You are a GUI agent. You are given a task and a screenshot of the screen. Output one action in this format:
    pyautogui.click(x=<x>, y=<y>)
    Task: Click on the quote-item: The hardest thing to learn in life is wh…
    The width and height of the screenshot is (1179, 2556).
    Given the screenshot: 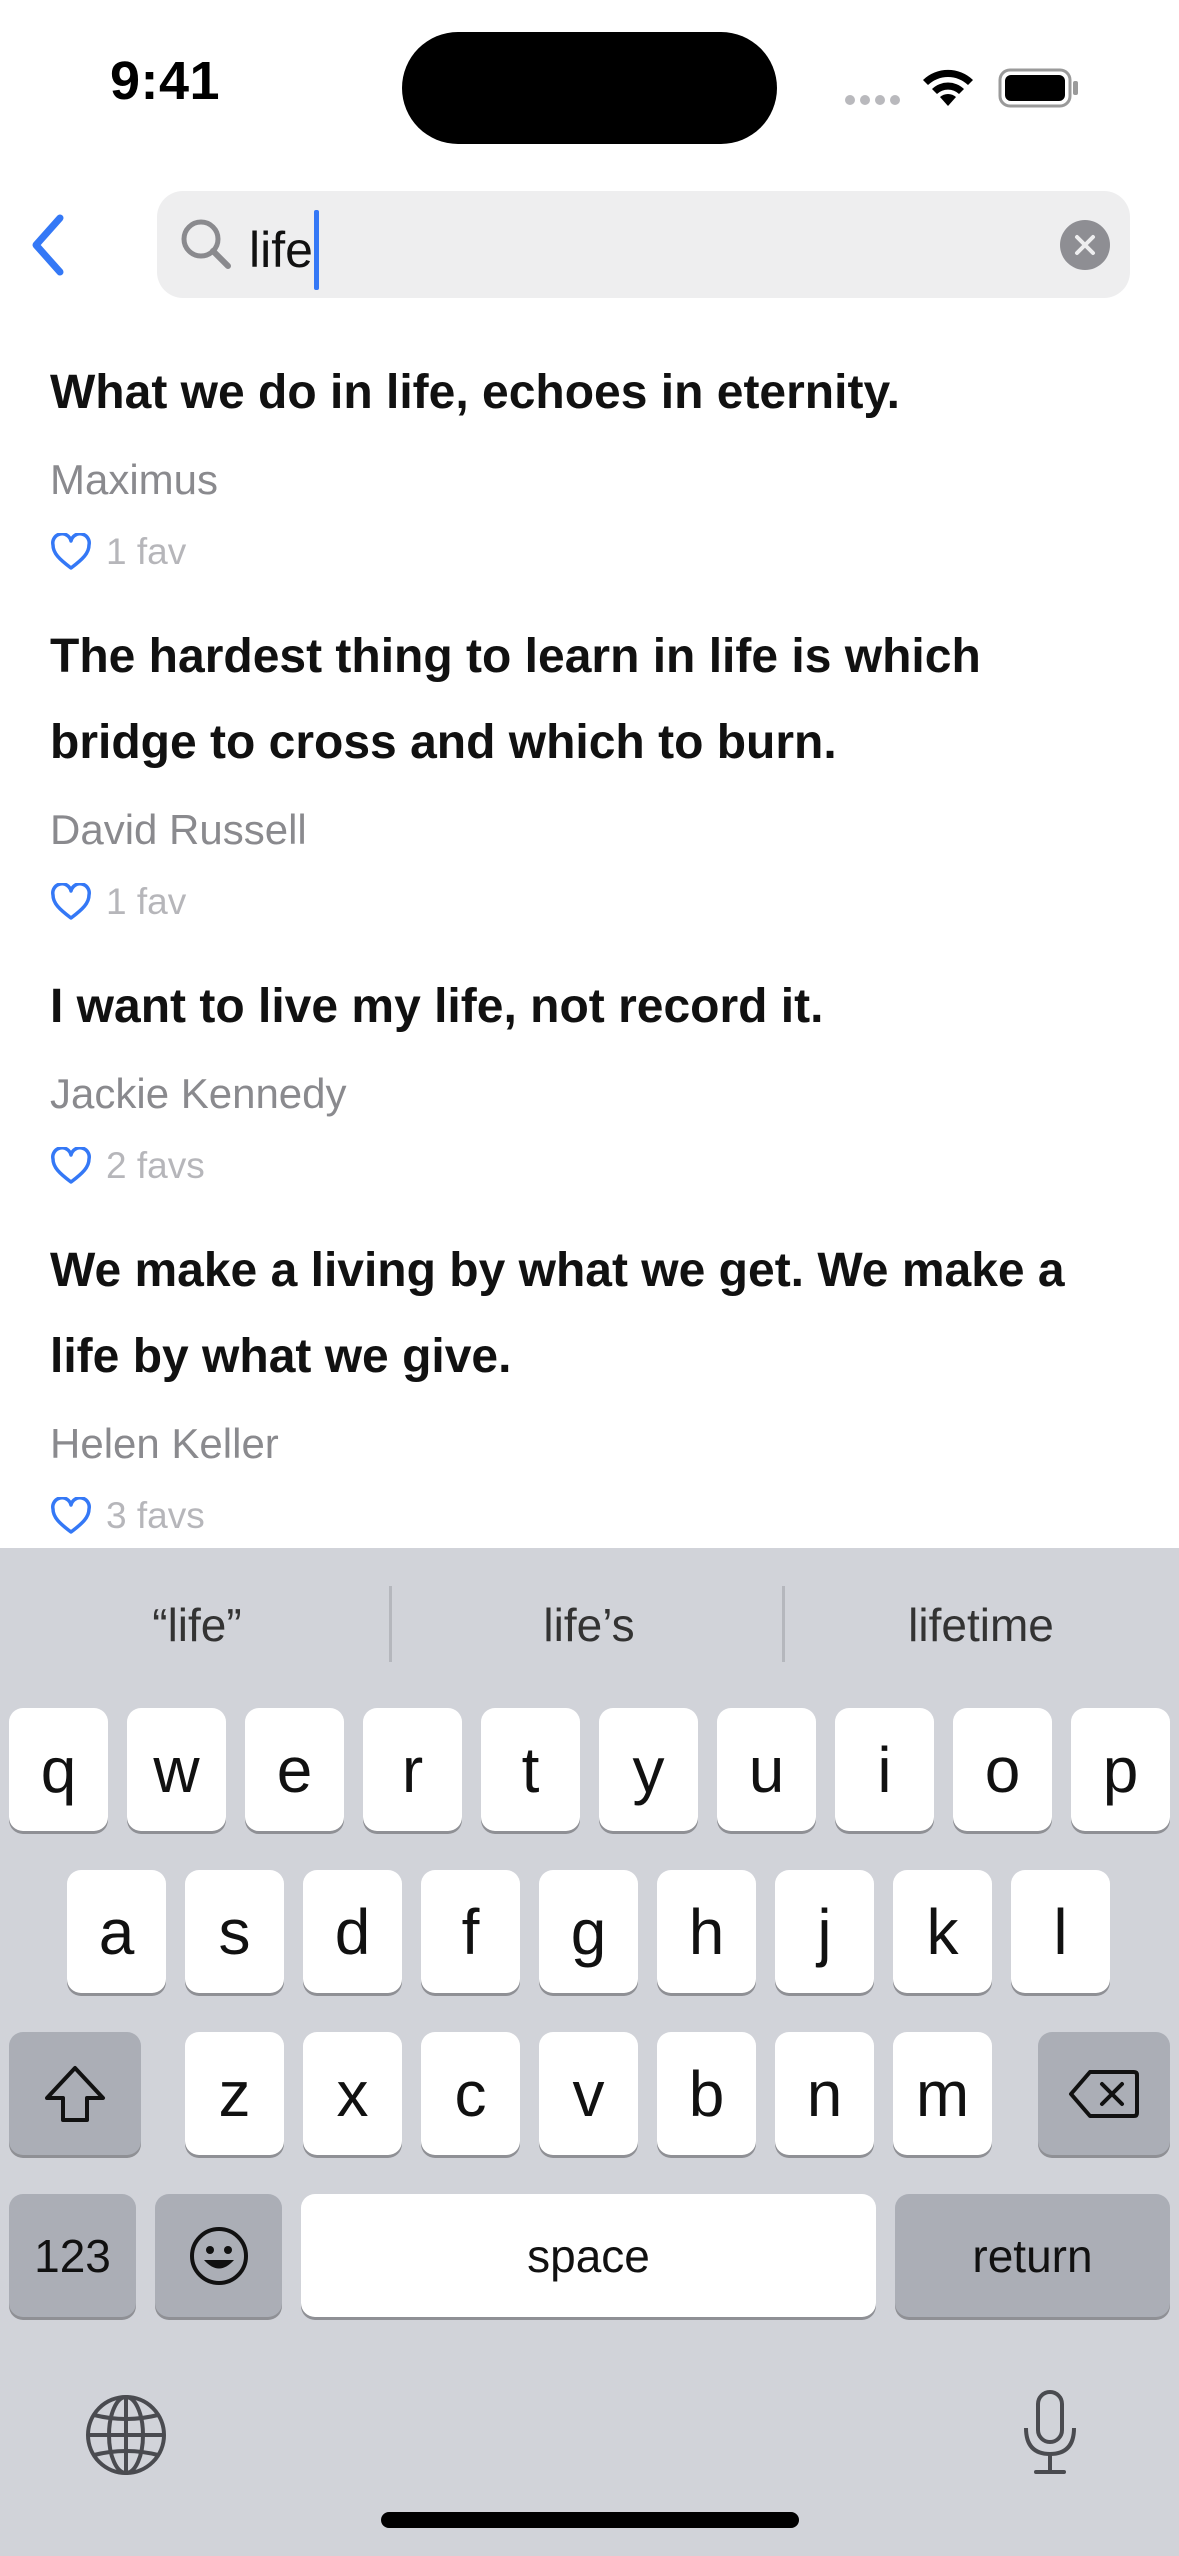 What is the action you would take?
    pyautogui.click(x=589, y=772)
    